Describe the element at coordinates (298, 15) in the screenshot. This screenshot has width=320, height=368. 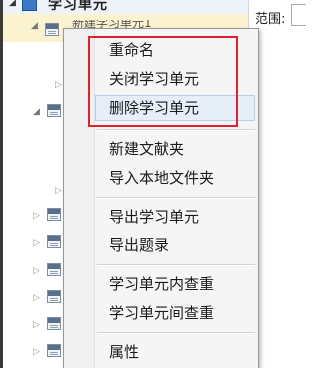
I see `scope-select` at that location.